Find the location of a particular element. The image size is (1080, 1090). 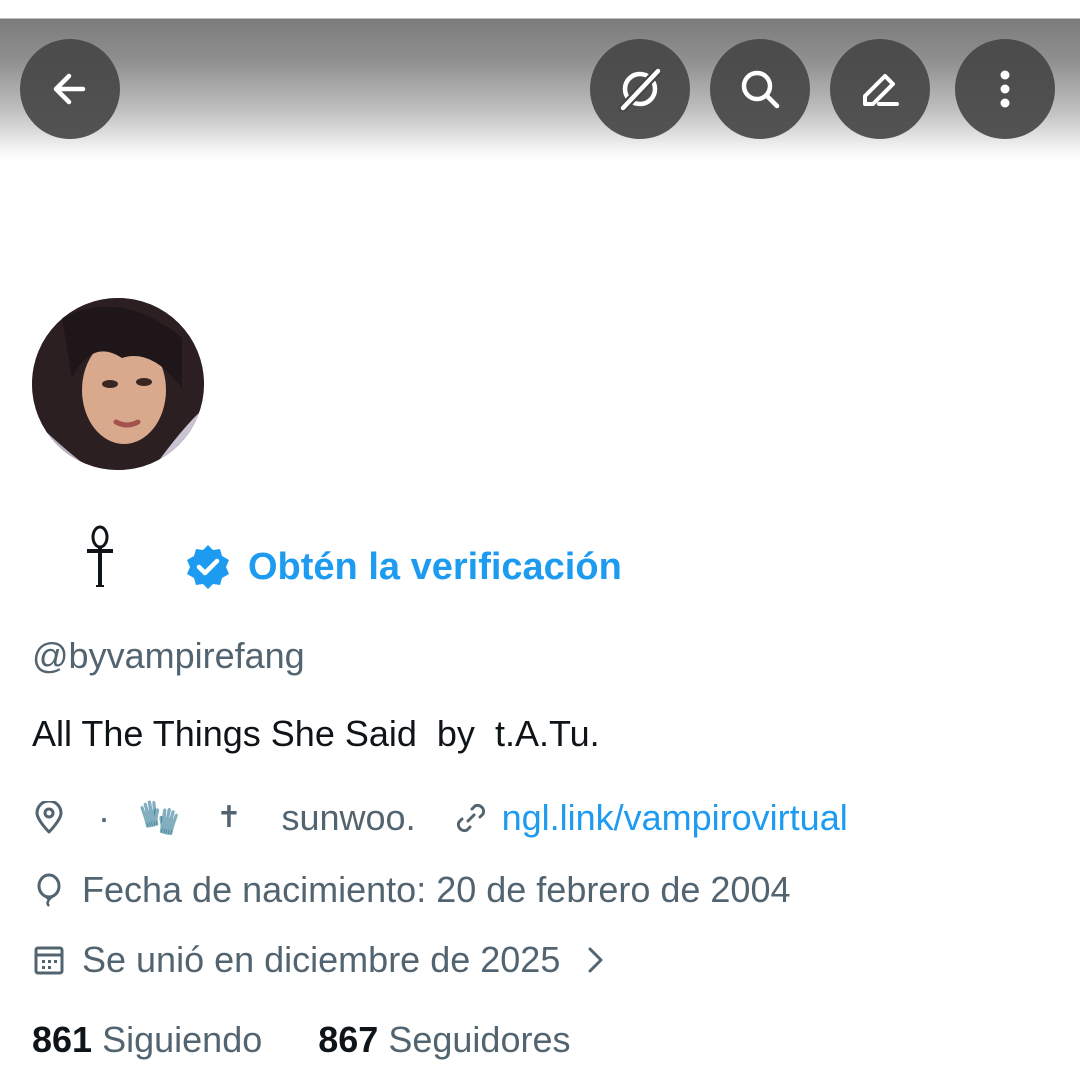

cross-symbol: ✝ is located at coordinates (229, 817).